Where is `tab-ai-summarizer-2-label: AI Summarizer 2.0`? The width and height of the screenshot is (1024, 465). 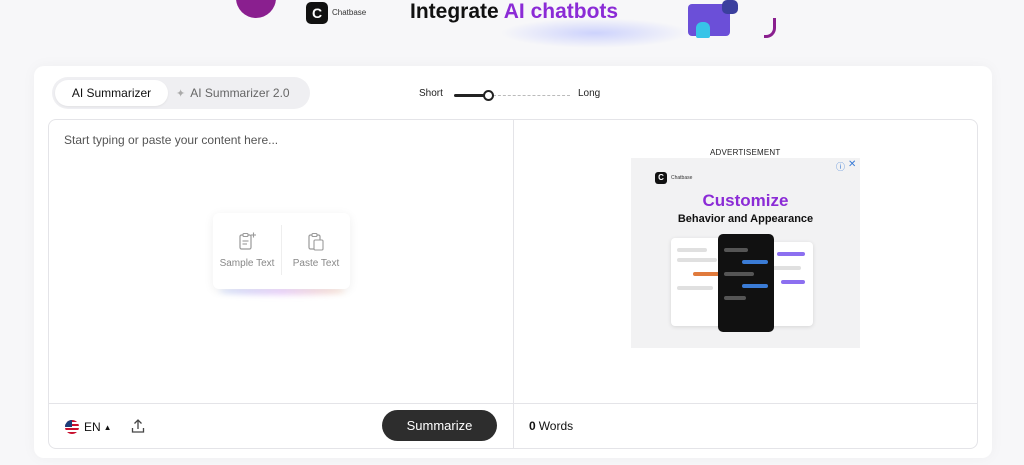 tab-ai-summarizer-2-label: AI Summarizer 2.0 is located at coordinates (240, 93).